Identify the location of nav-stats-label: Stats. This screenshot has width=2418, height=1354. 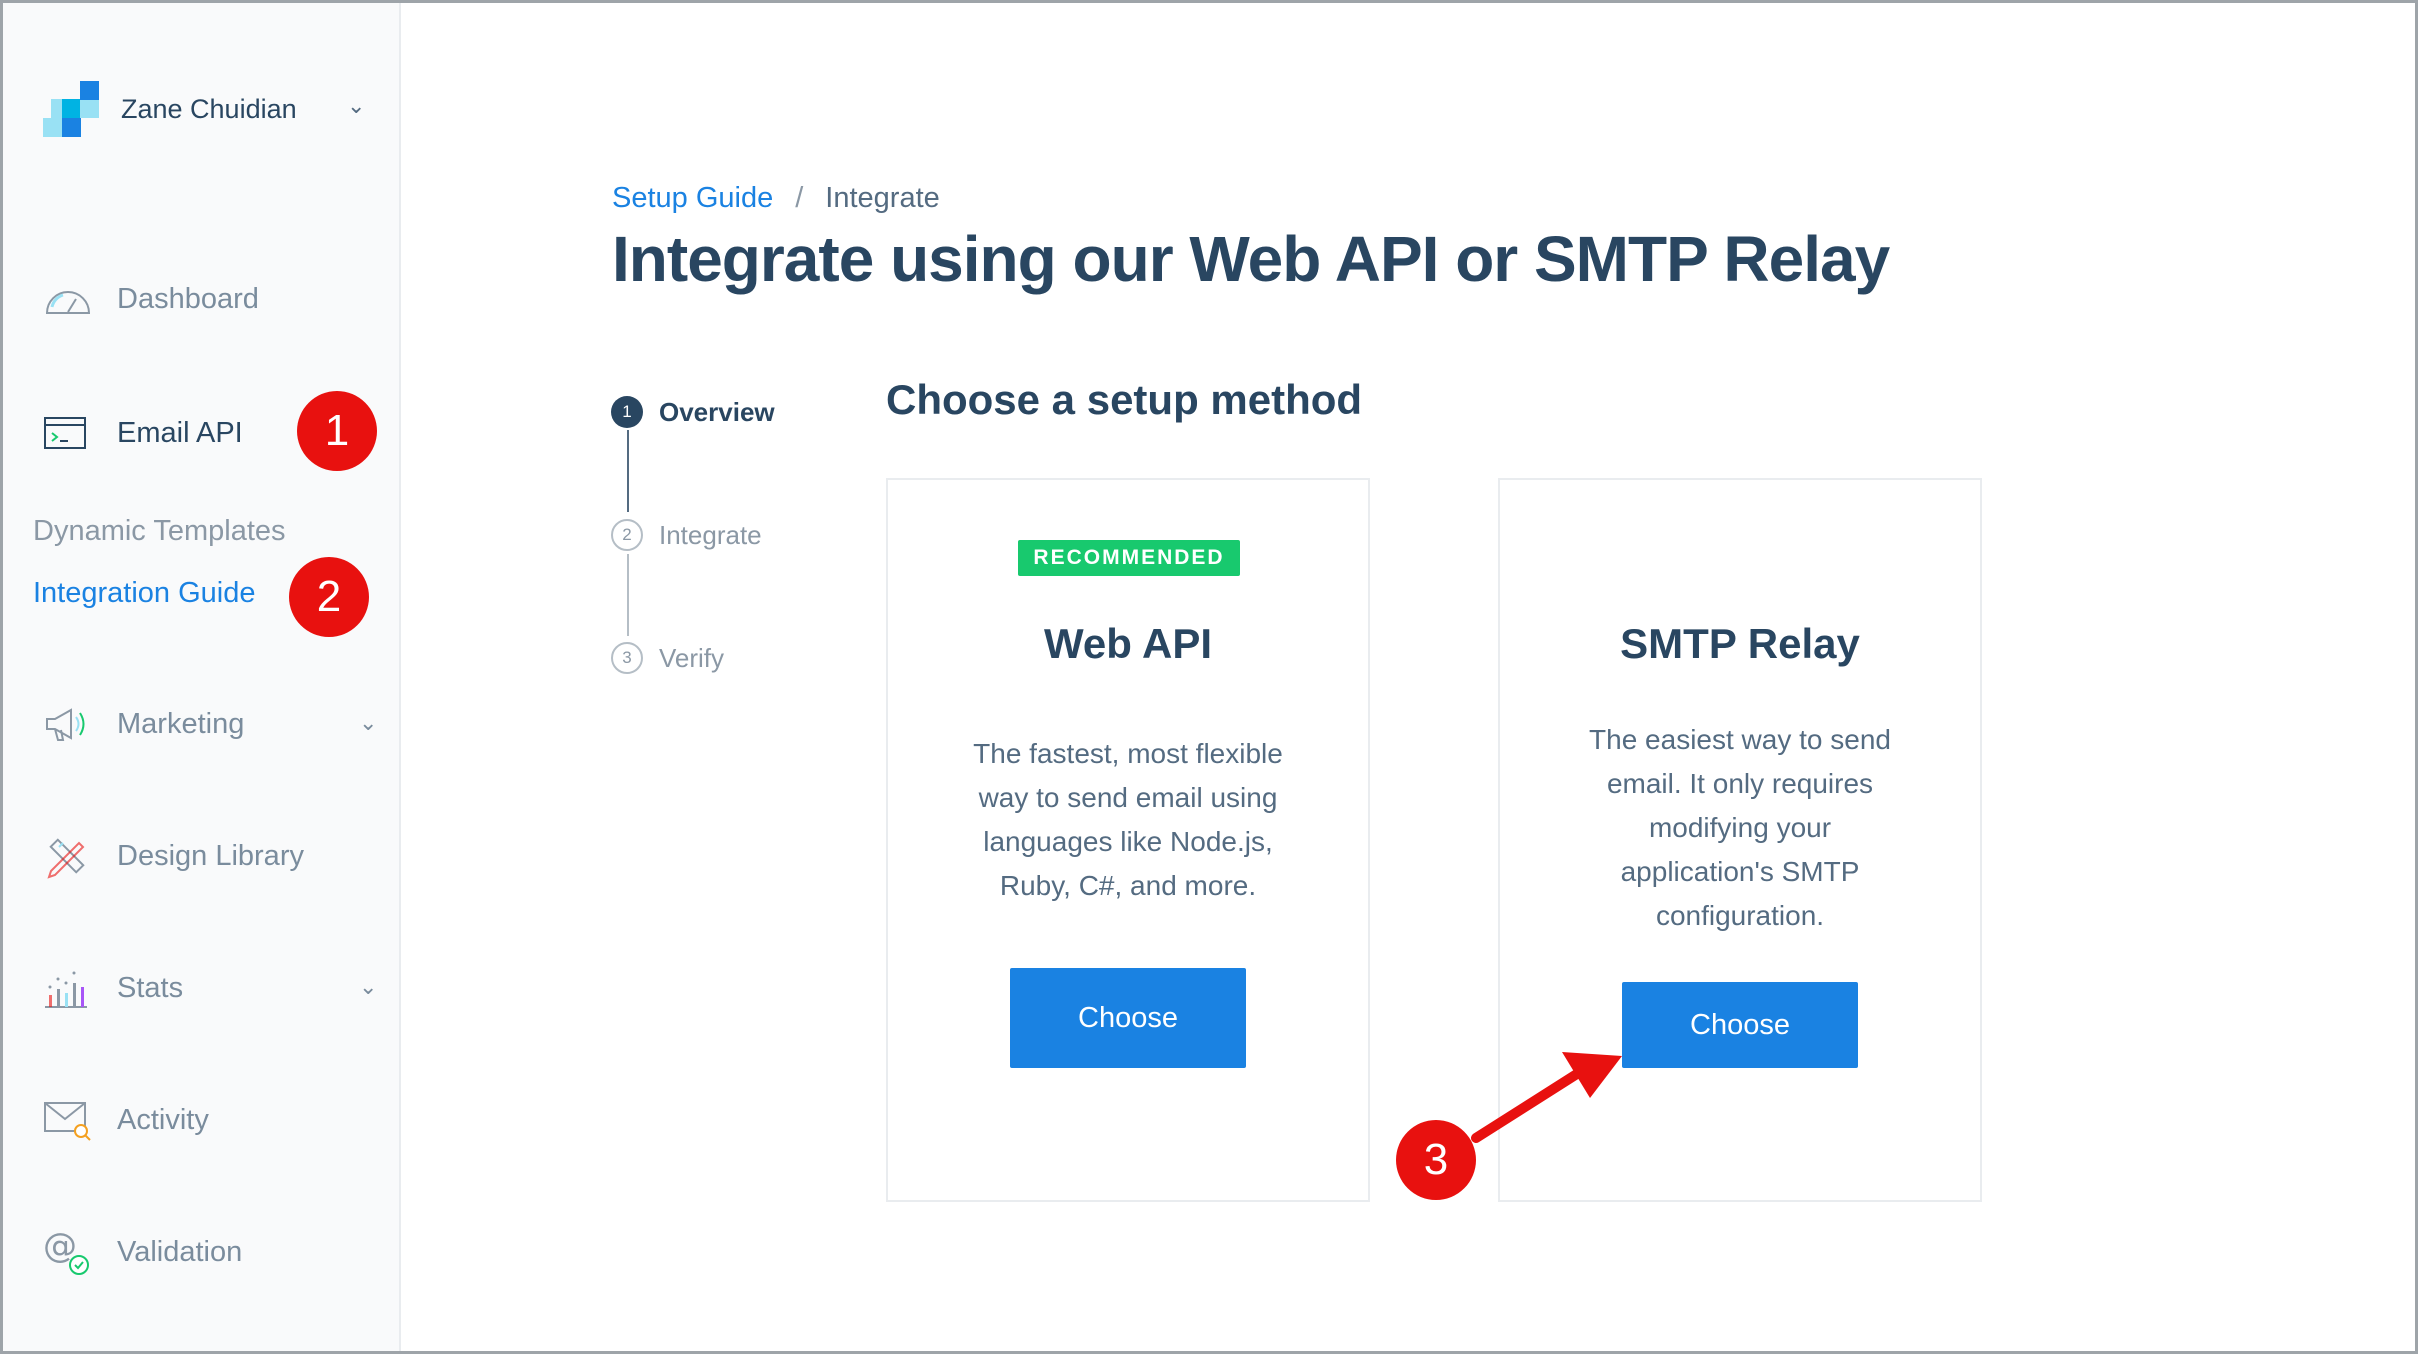
(150, 987).